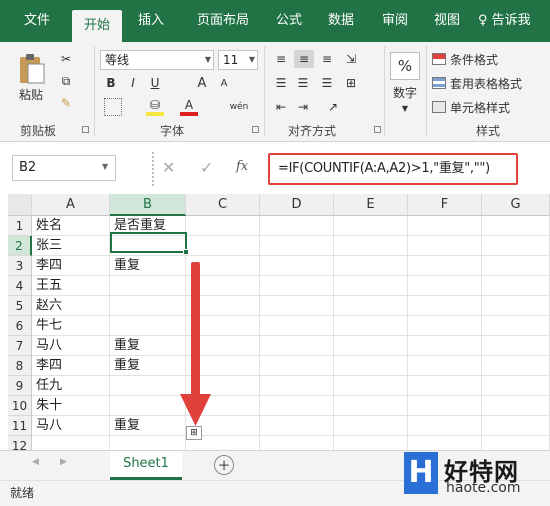 This screenshot has height=506, width=550. Describe the element at coordinates (97, 26) in the screenshot. I see `tab-home: 开始` at that location.